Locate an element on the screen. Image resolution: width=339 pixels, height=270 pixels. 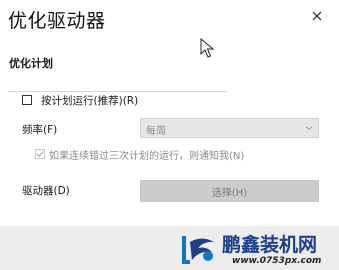
frequency-value: 每周 is located at coordinates (156, 131).